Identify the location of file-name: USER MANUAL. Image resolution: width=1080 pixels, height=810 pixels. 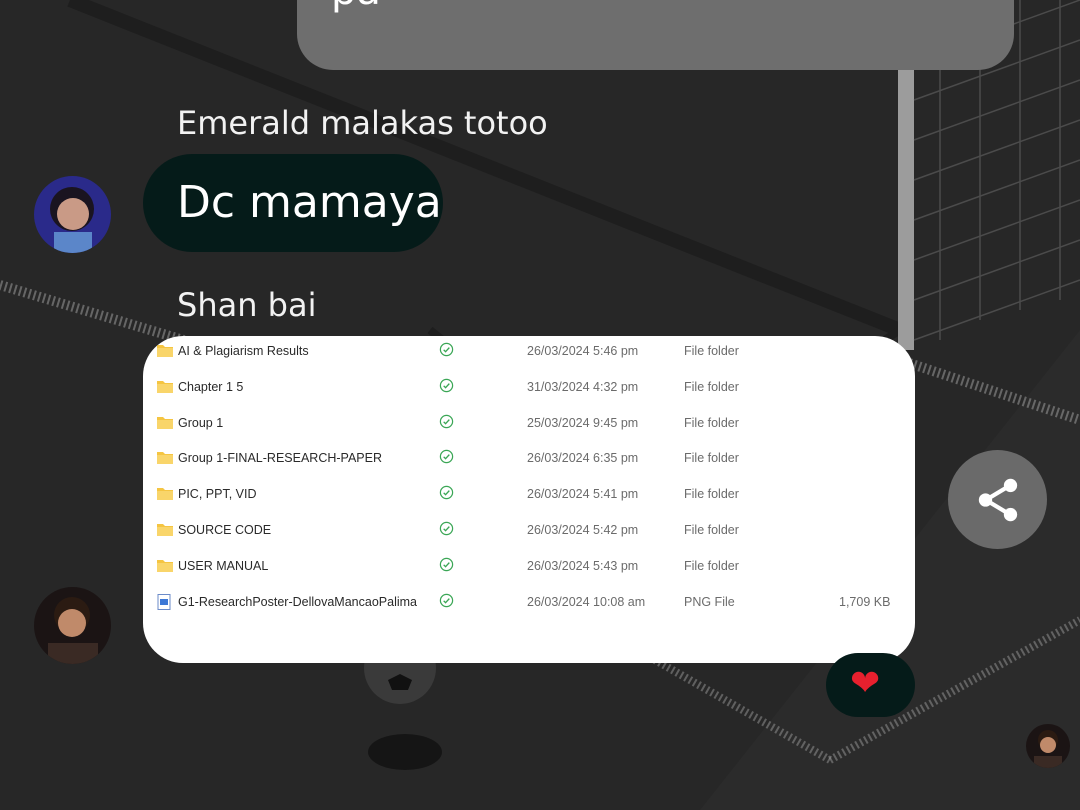
(223, 565).